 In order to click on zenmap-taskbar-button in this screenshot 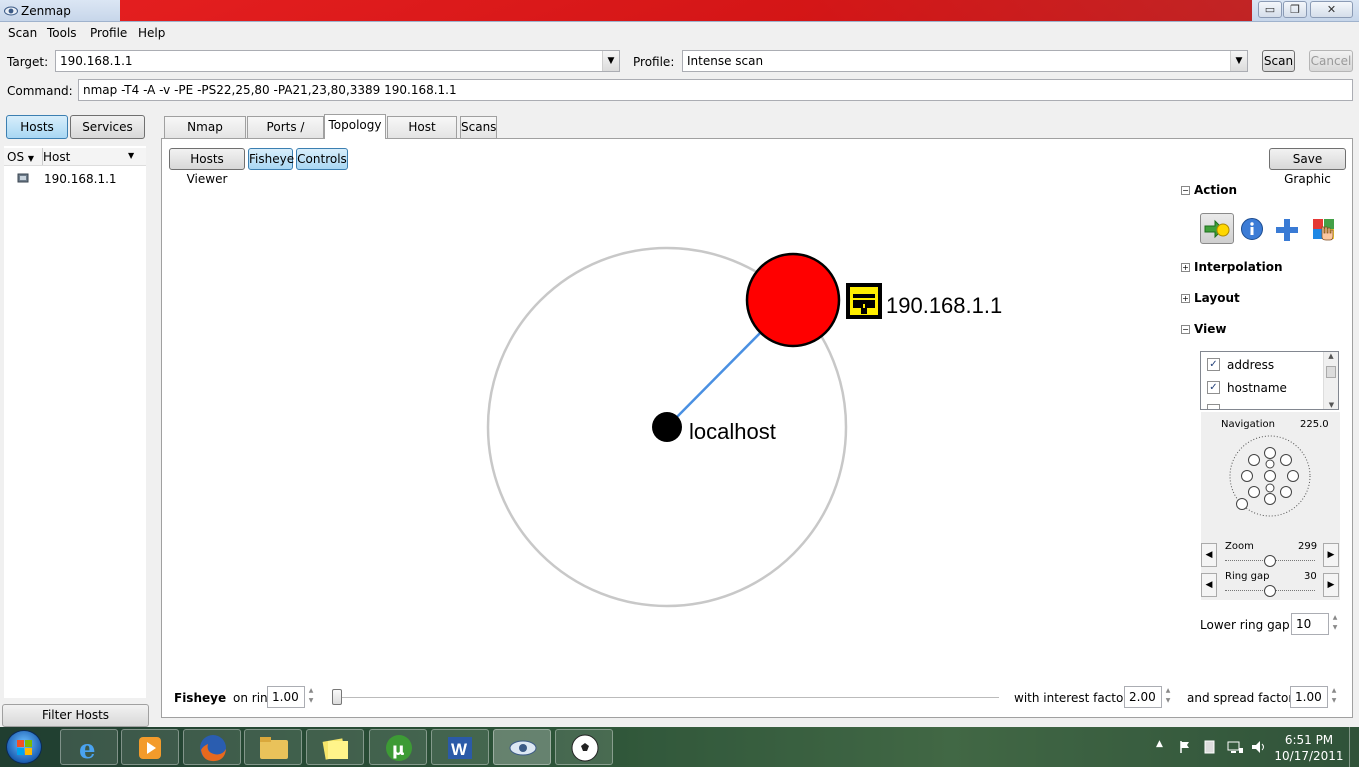, I will do `click(522, 747)`.